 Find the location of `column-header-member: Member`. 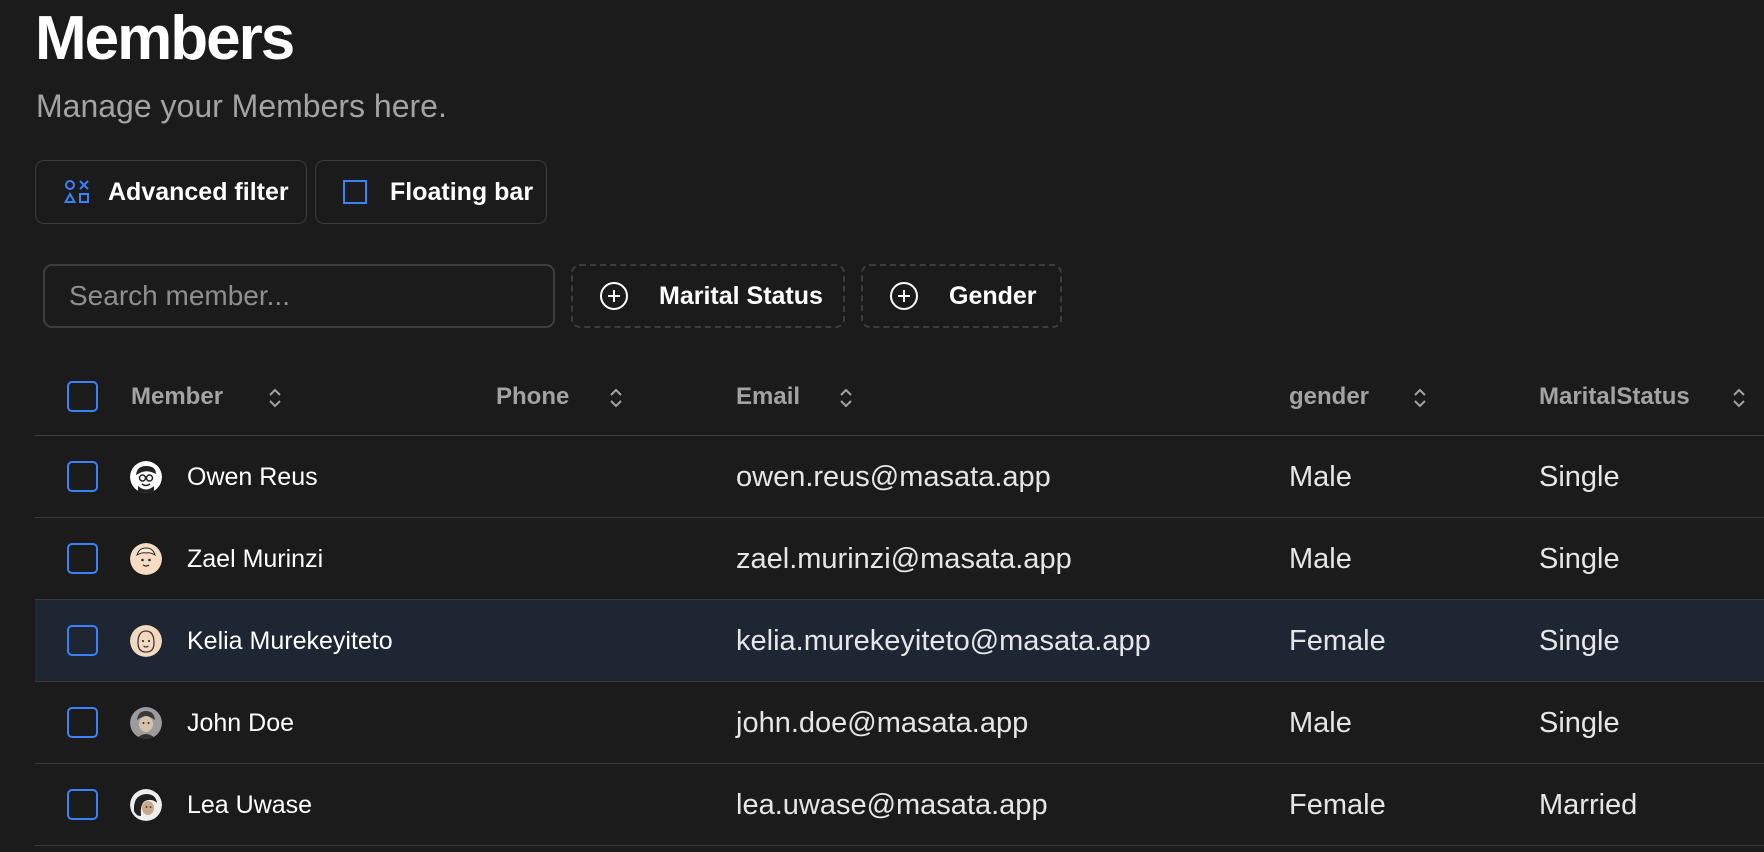

column-header-member: Member is located at coordinates (206, 397).